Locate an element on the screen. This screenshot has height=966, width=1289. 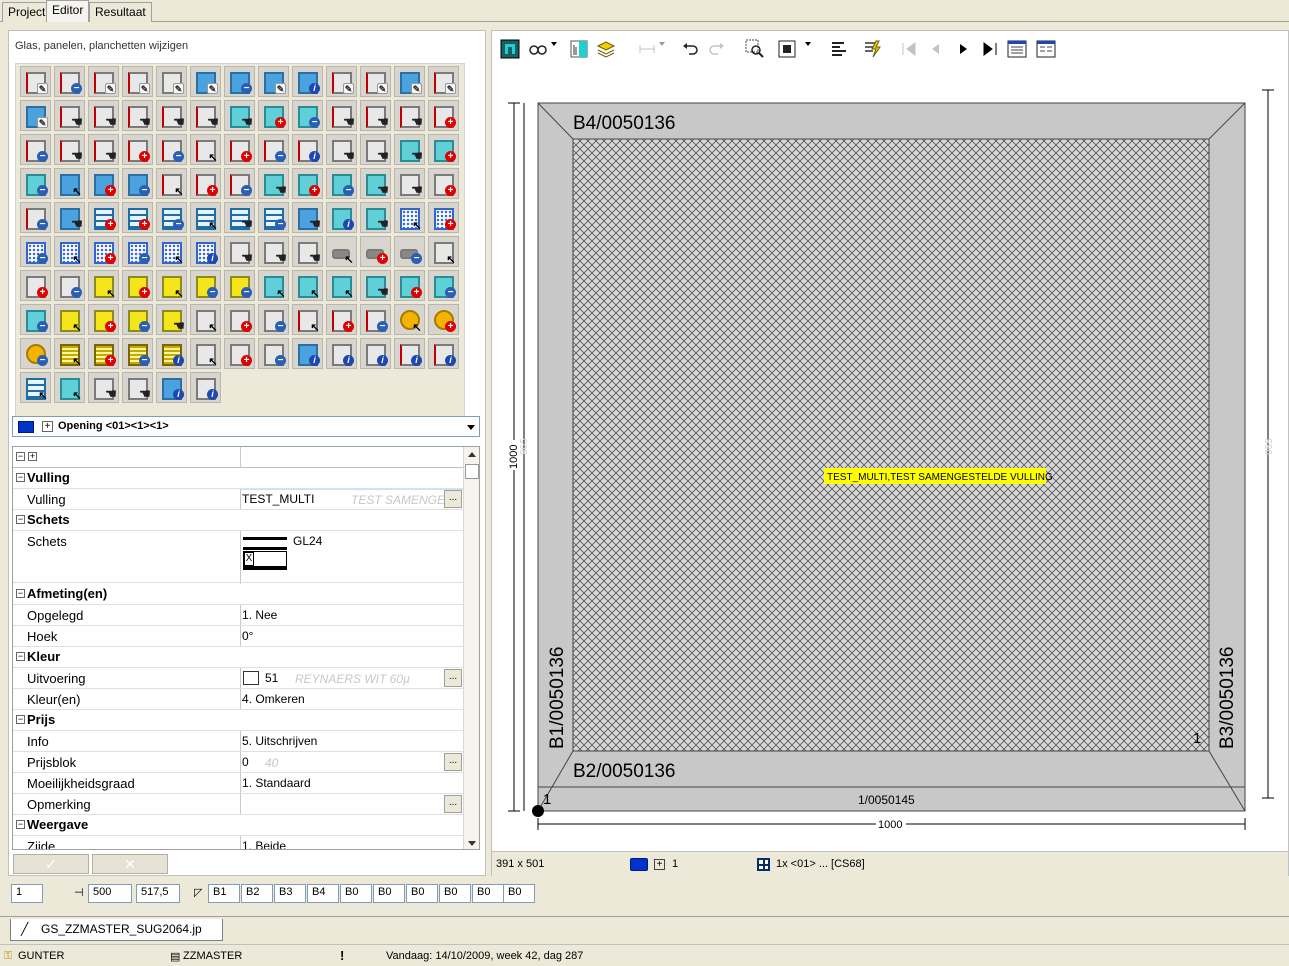
side-field-8: B0 is located at coordinates (455, 893).